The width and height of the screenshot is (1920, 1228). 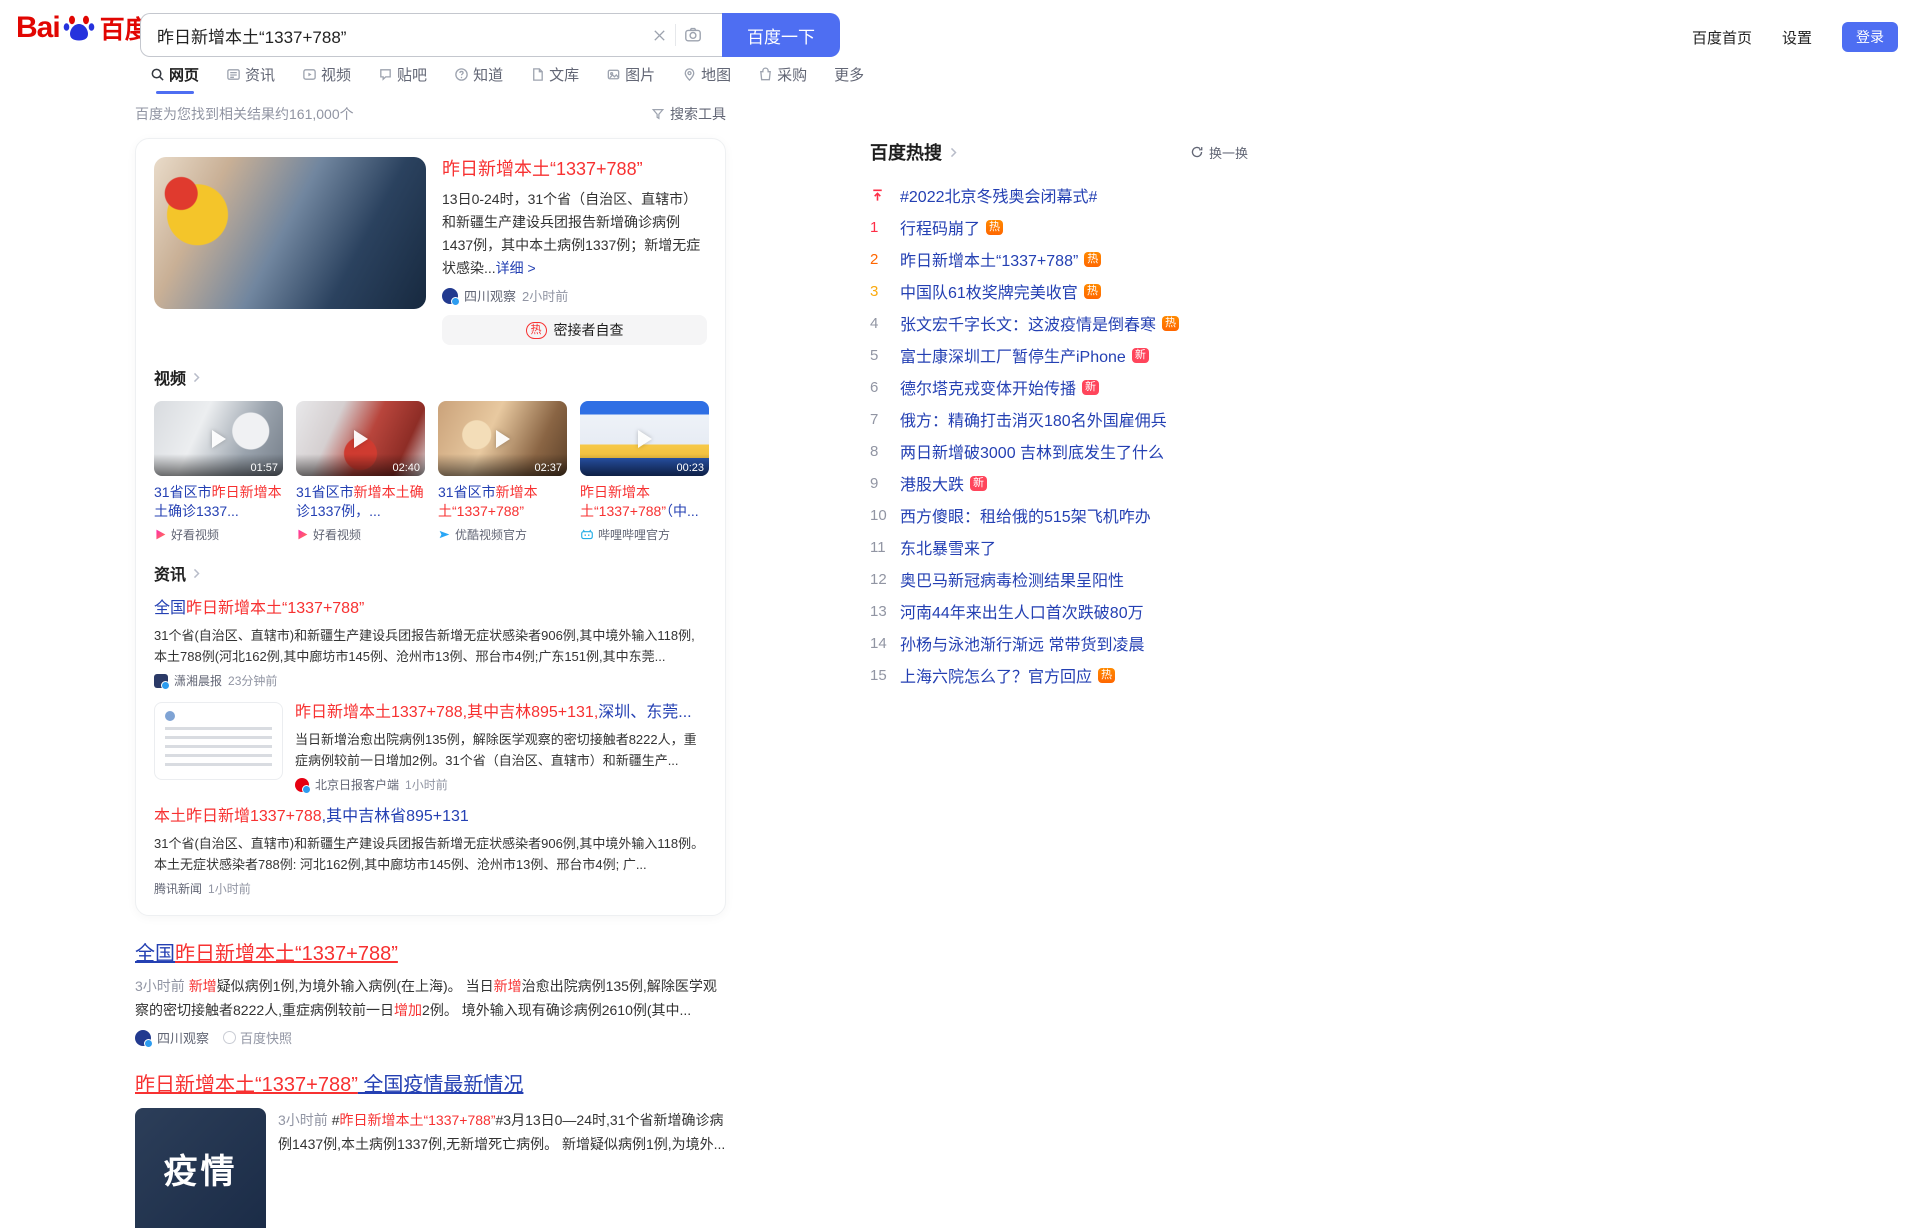 What do you see at coordinates (915, 152) in the screenshot?
I see `hot-search-title: 百度热搜` at bounding box center [915, 152].